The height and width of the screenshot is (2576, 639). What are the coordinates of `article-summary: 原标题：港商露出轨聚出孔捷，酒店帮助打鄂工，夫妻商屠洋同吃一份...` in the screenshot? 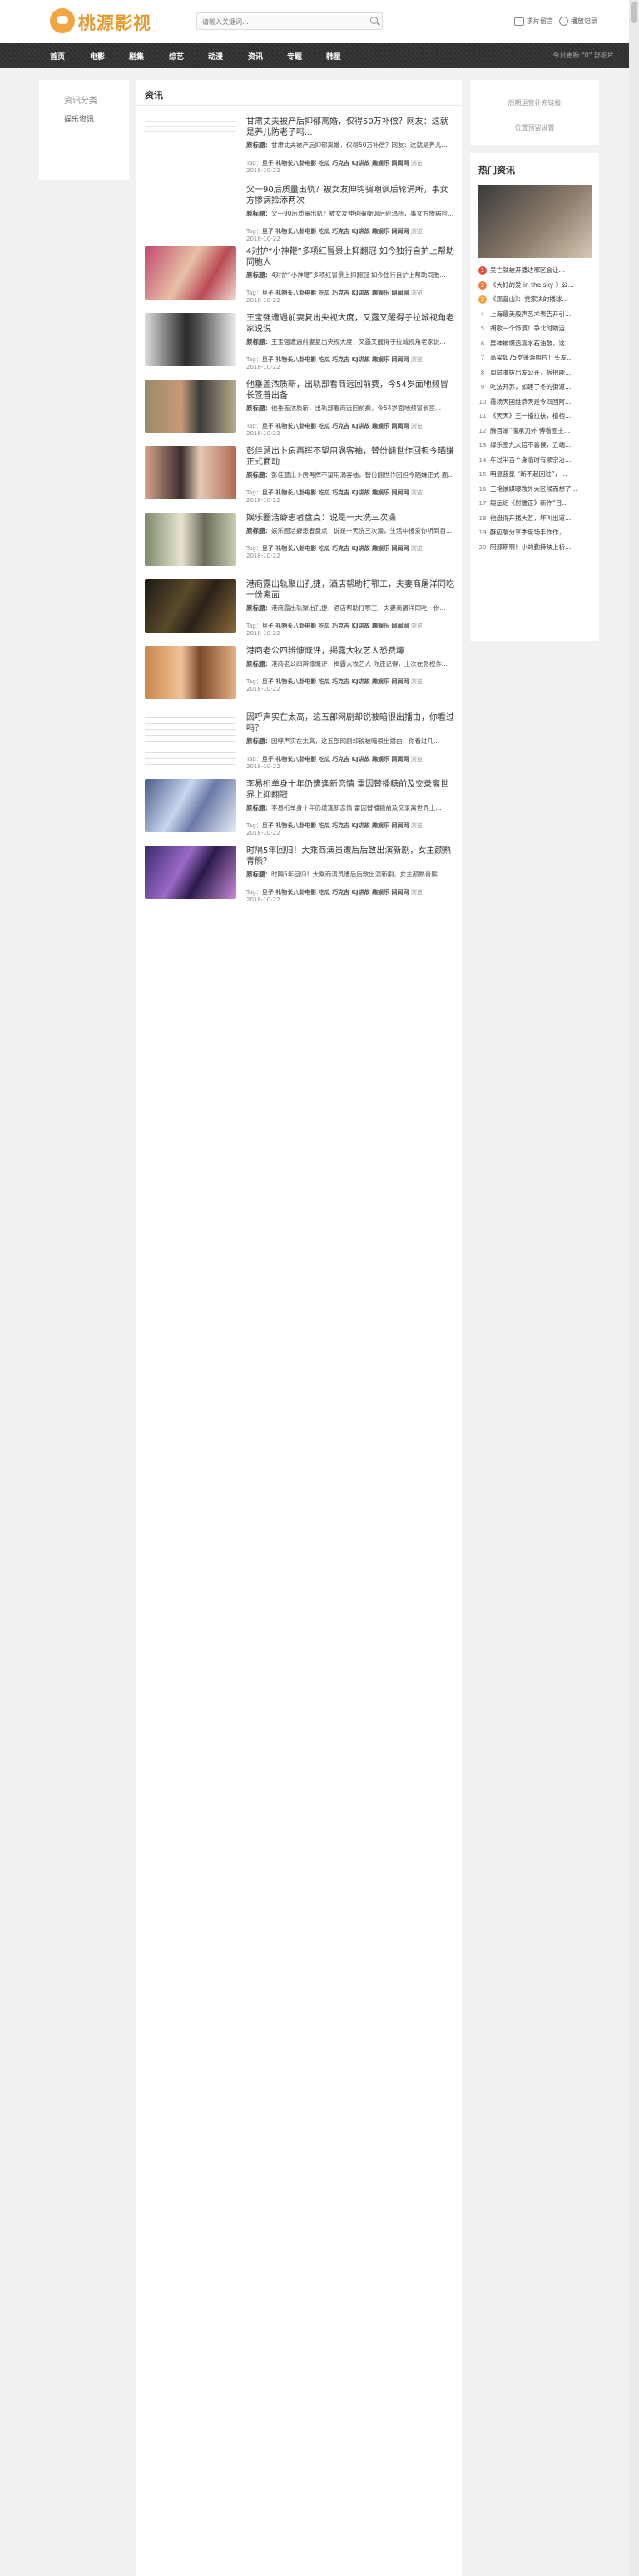 It's located at (350, 608).